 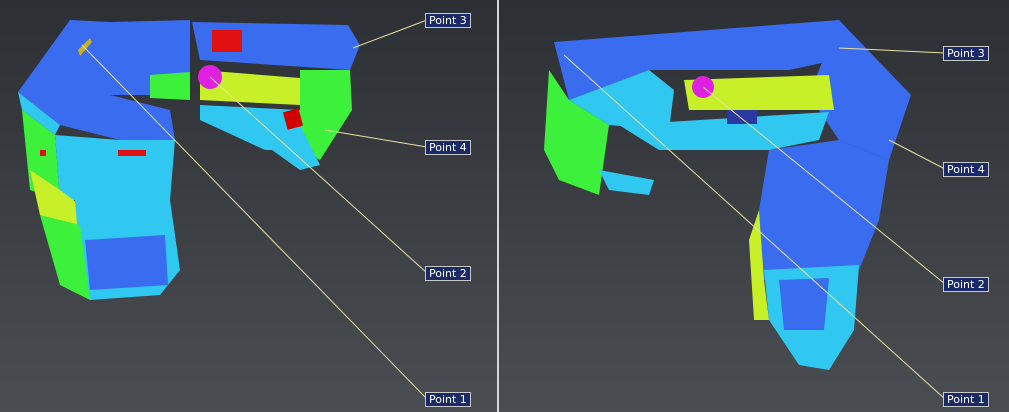 I want to click on left-label-point-3: Point 3, so click(x=448, y=20).